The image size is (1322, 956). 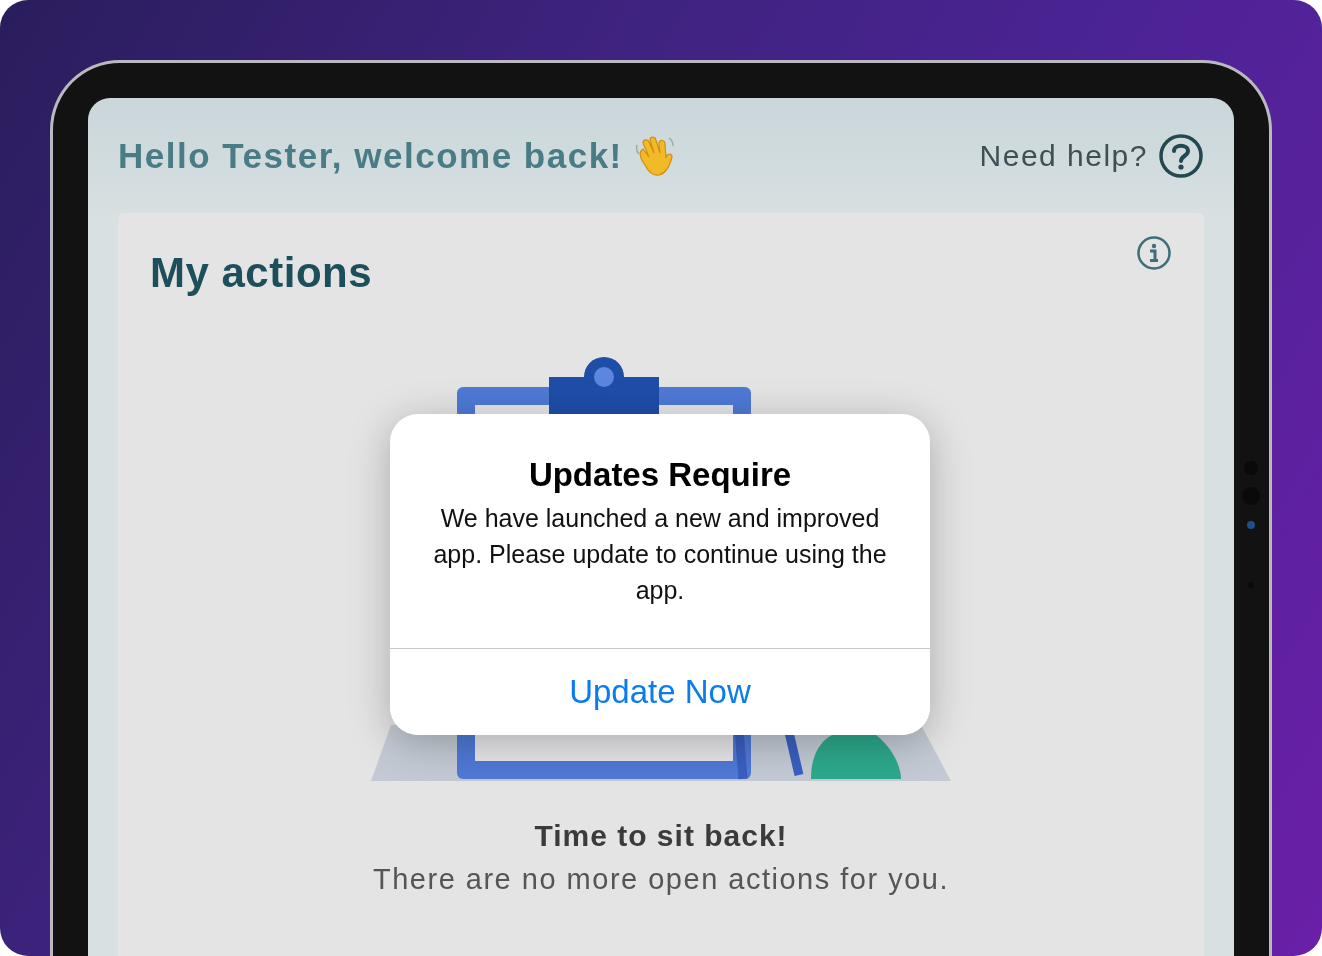 I want to click on help-link: Need help?, so click(x=1063, y=155).